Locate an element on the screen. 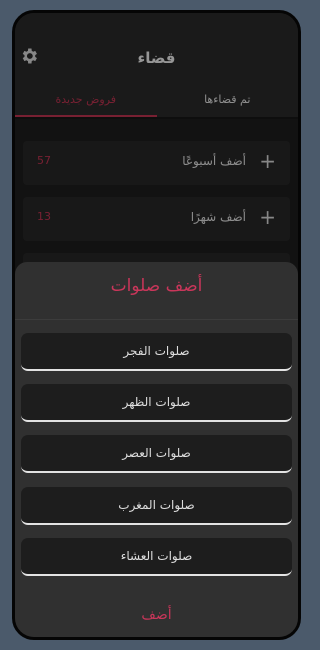 The height and width of the screenshot is (650, 320). option-dhuhr: صلوات الظهر is located at coordinates (156, 403).